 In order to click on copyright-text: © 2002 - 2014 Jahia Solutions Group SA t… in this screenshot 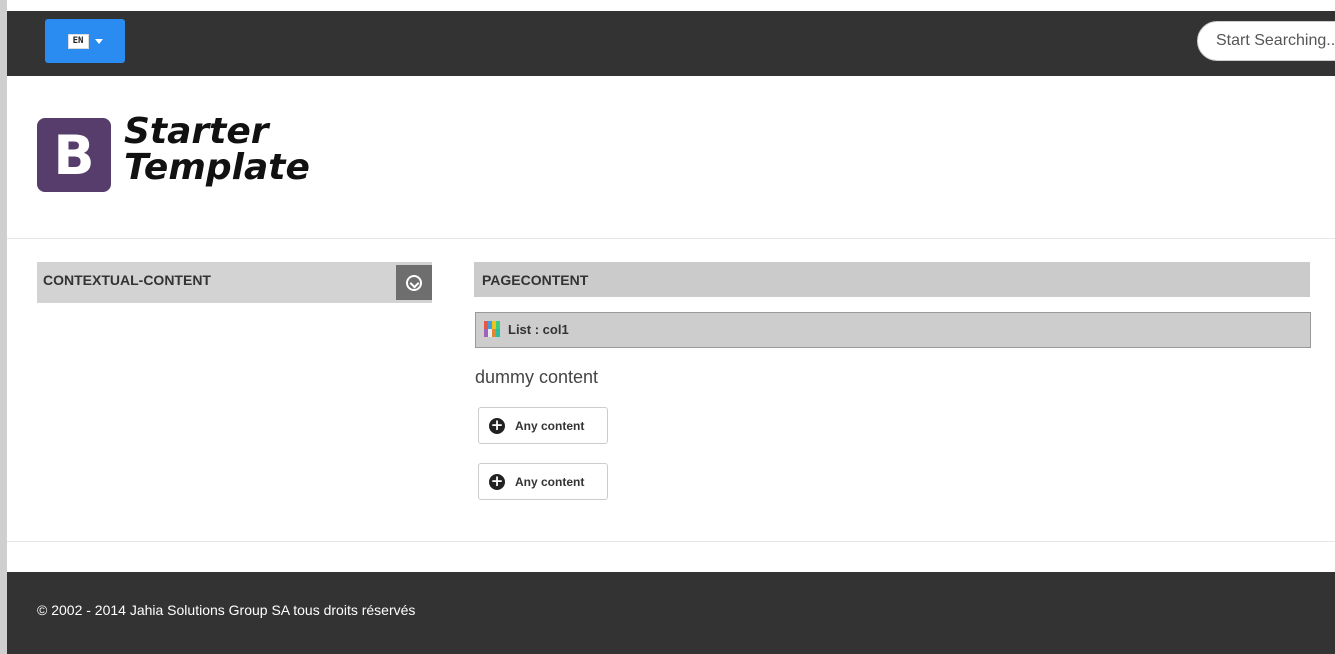, I will do `click(226, 610)`.